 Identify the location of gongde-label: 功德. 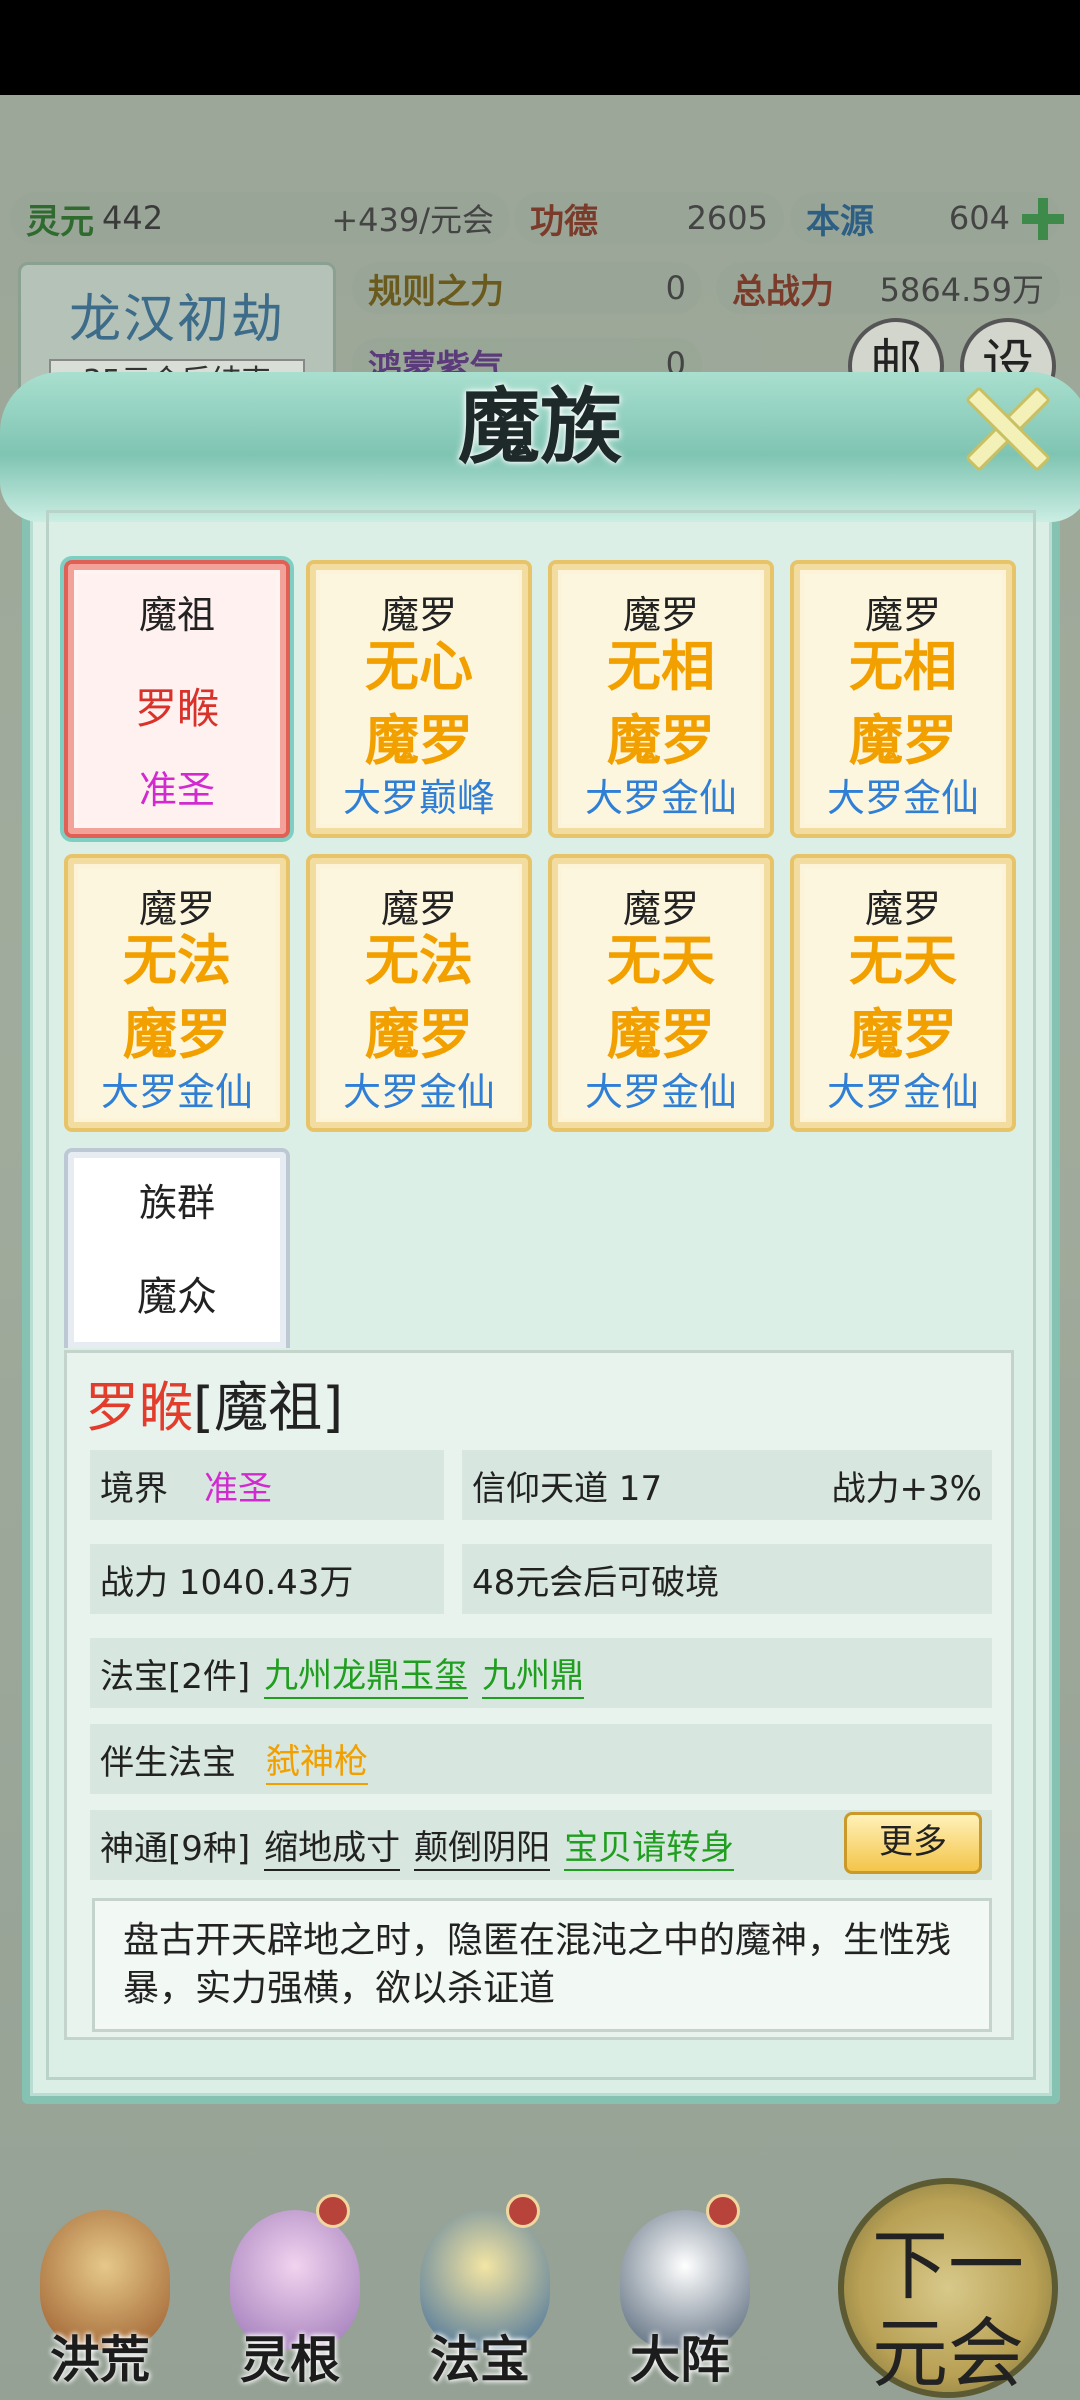
(564, 221).